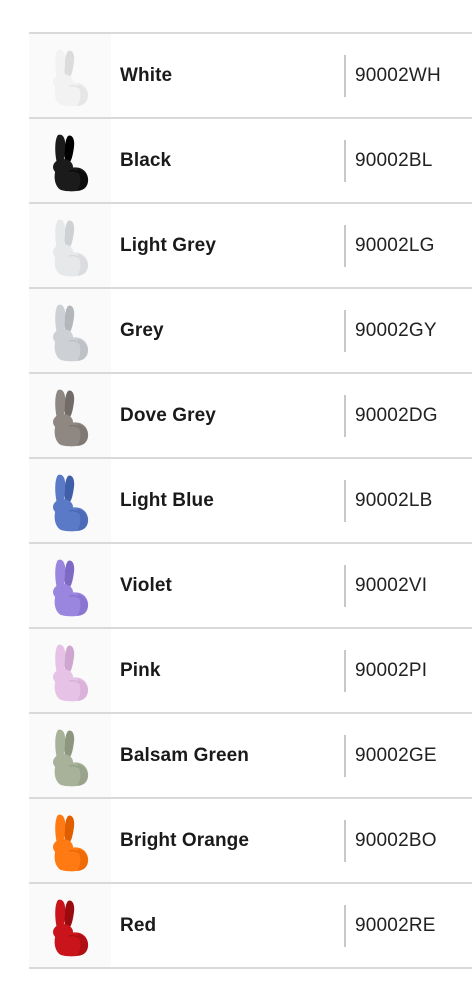 This screenshot has width=472, height=1000. Describe the element at coordinates (146, 585) in the screenshot. I see `variant-name: Violet` at that location.